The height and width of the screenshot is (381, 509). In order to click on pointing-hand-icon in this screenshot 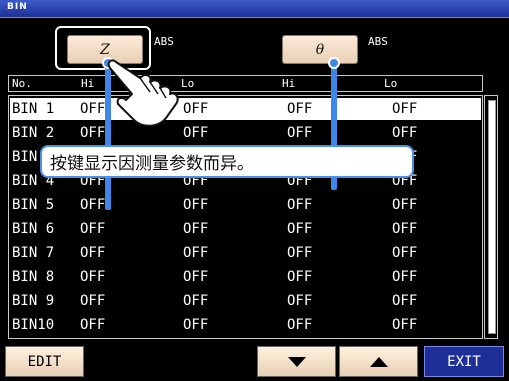, I will do `click(143, 93)`.